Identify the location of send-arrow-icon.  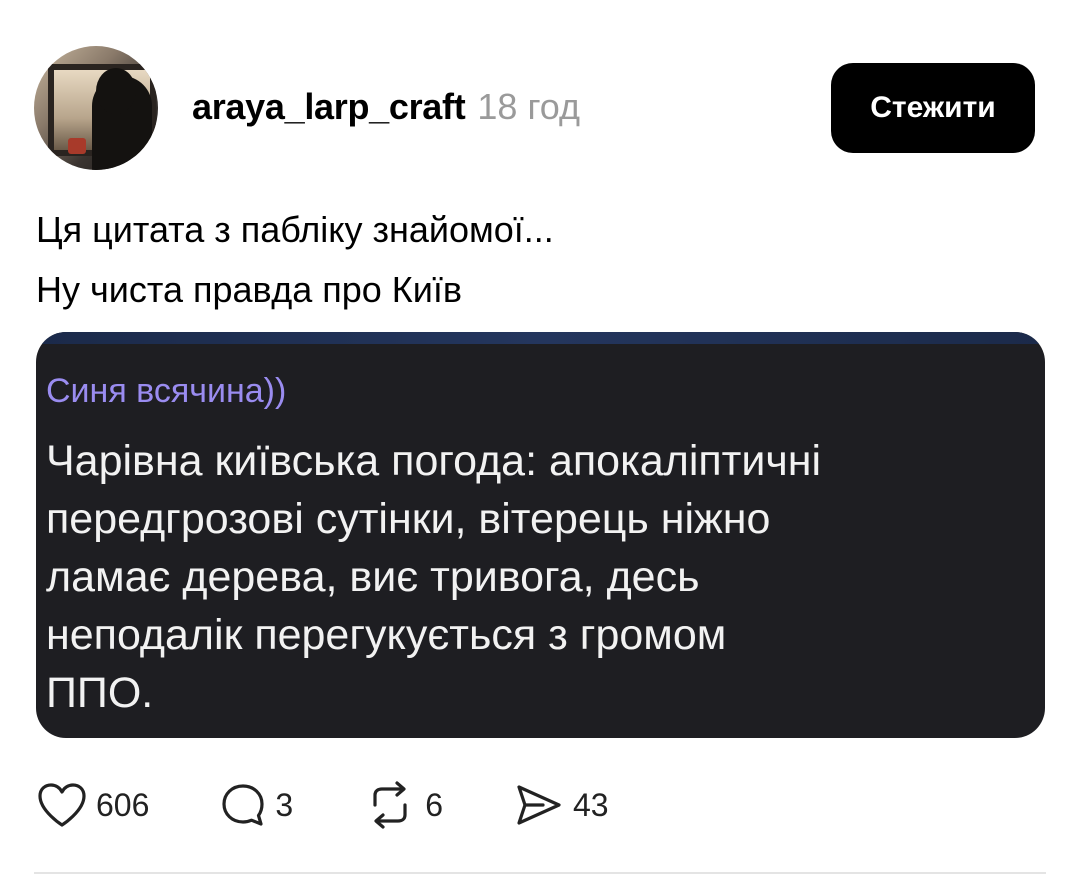
(539, 805).